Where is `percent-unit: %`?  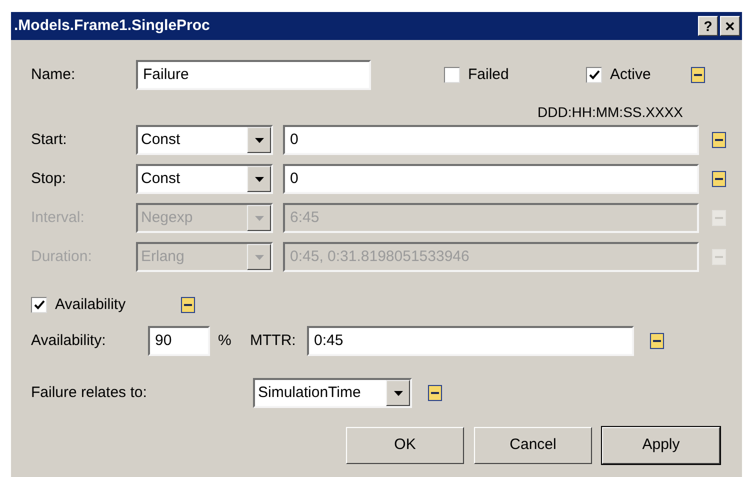
percent-unit: % is located at coordinates (225, 340).